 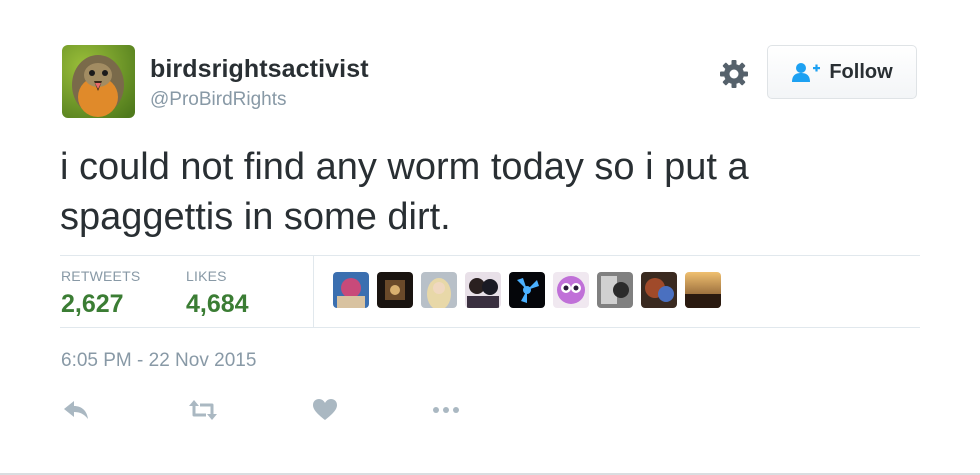 I want to click on like-icon, so click(x=327, y=410).